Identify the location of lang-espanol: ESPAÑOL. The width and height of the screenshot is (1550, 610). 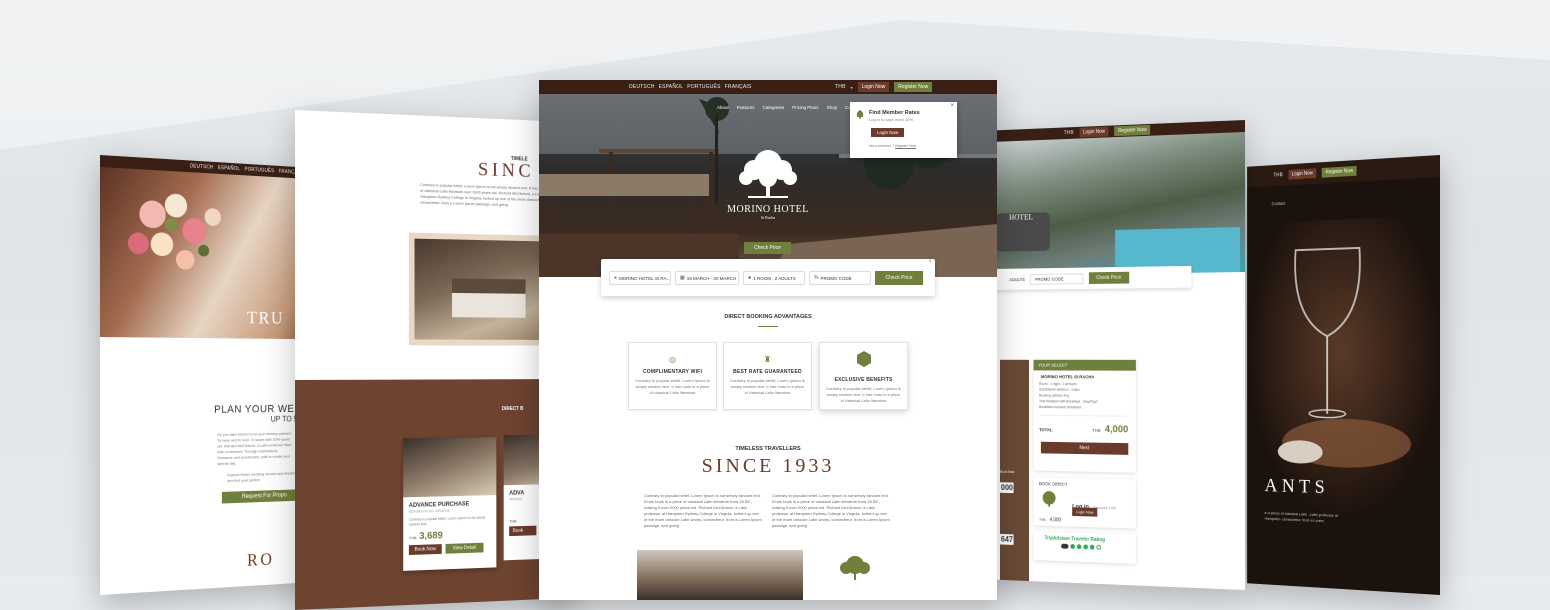
(671, 87).